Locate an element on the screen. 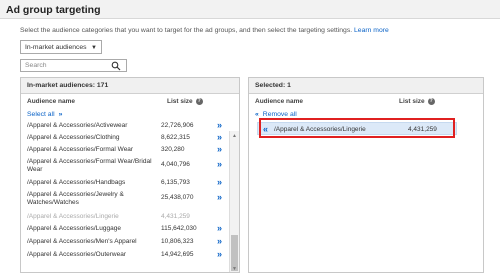 The image size is (500, 278). list-scrollbar: ▲ ▼ is located at coordinates (234, 201).